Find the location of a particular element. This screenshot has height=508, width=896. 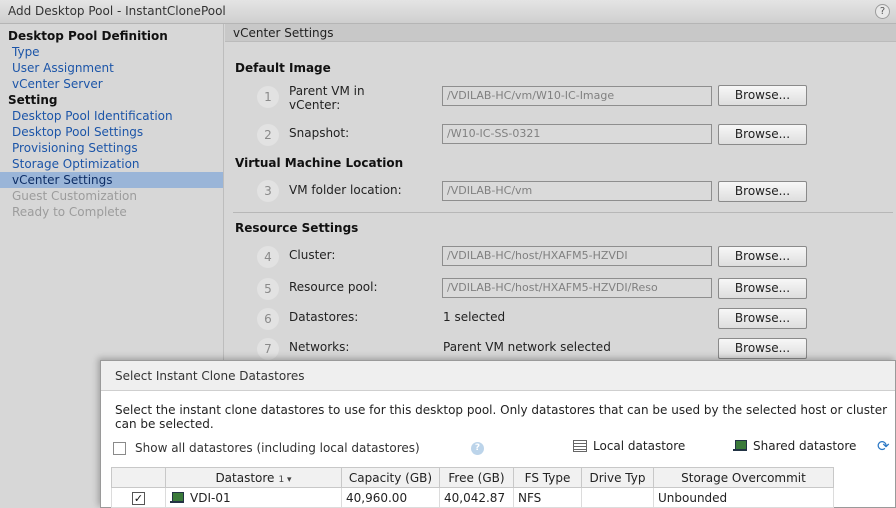

legend-local: Local datastore is located at coordinates (629, 446).